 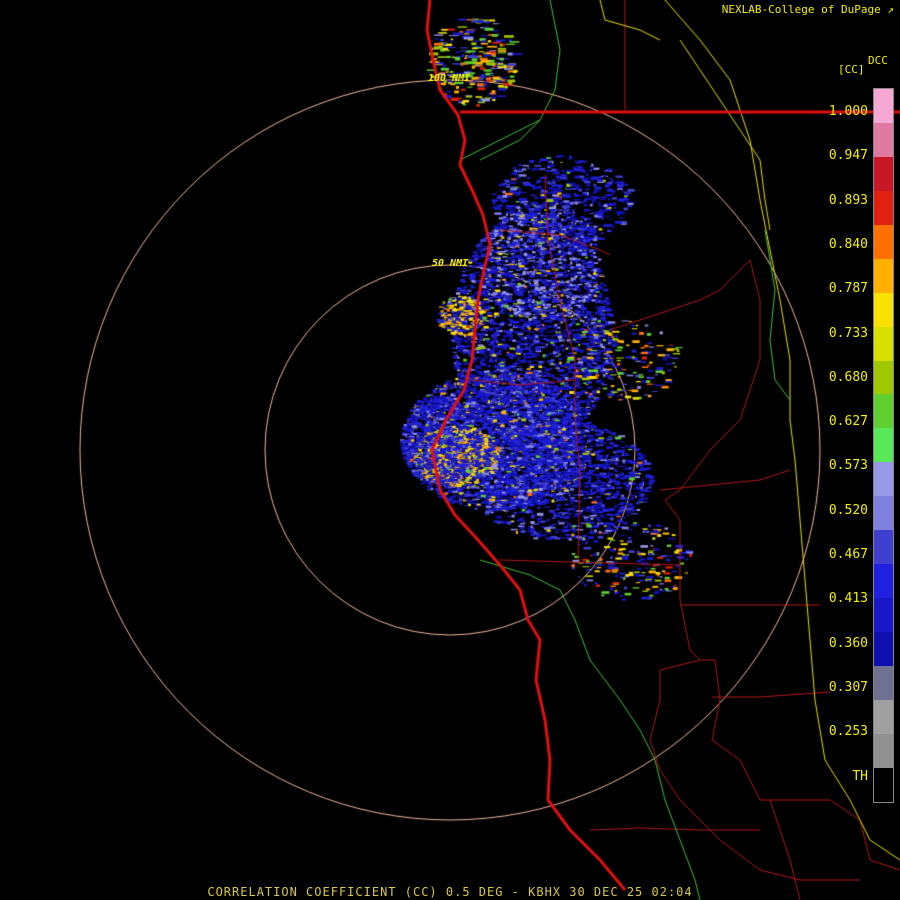 I want to click on range-label-50: 50 NMI, so click(x=450, y=263).